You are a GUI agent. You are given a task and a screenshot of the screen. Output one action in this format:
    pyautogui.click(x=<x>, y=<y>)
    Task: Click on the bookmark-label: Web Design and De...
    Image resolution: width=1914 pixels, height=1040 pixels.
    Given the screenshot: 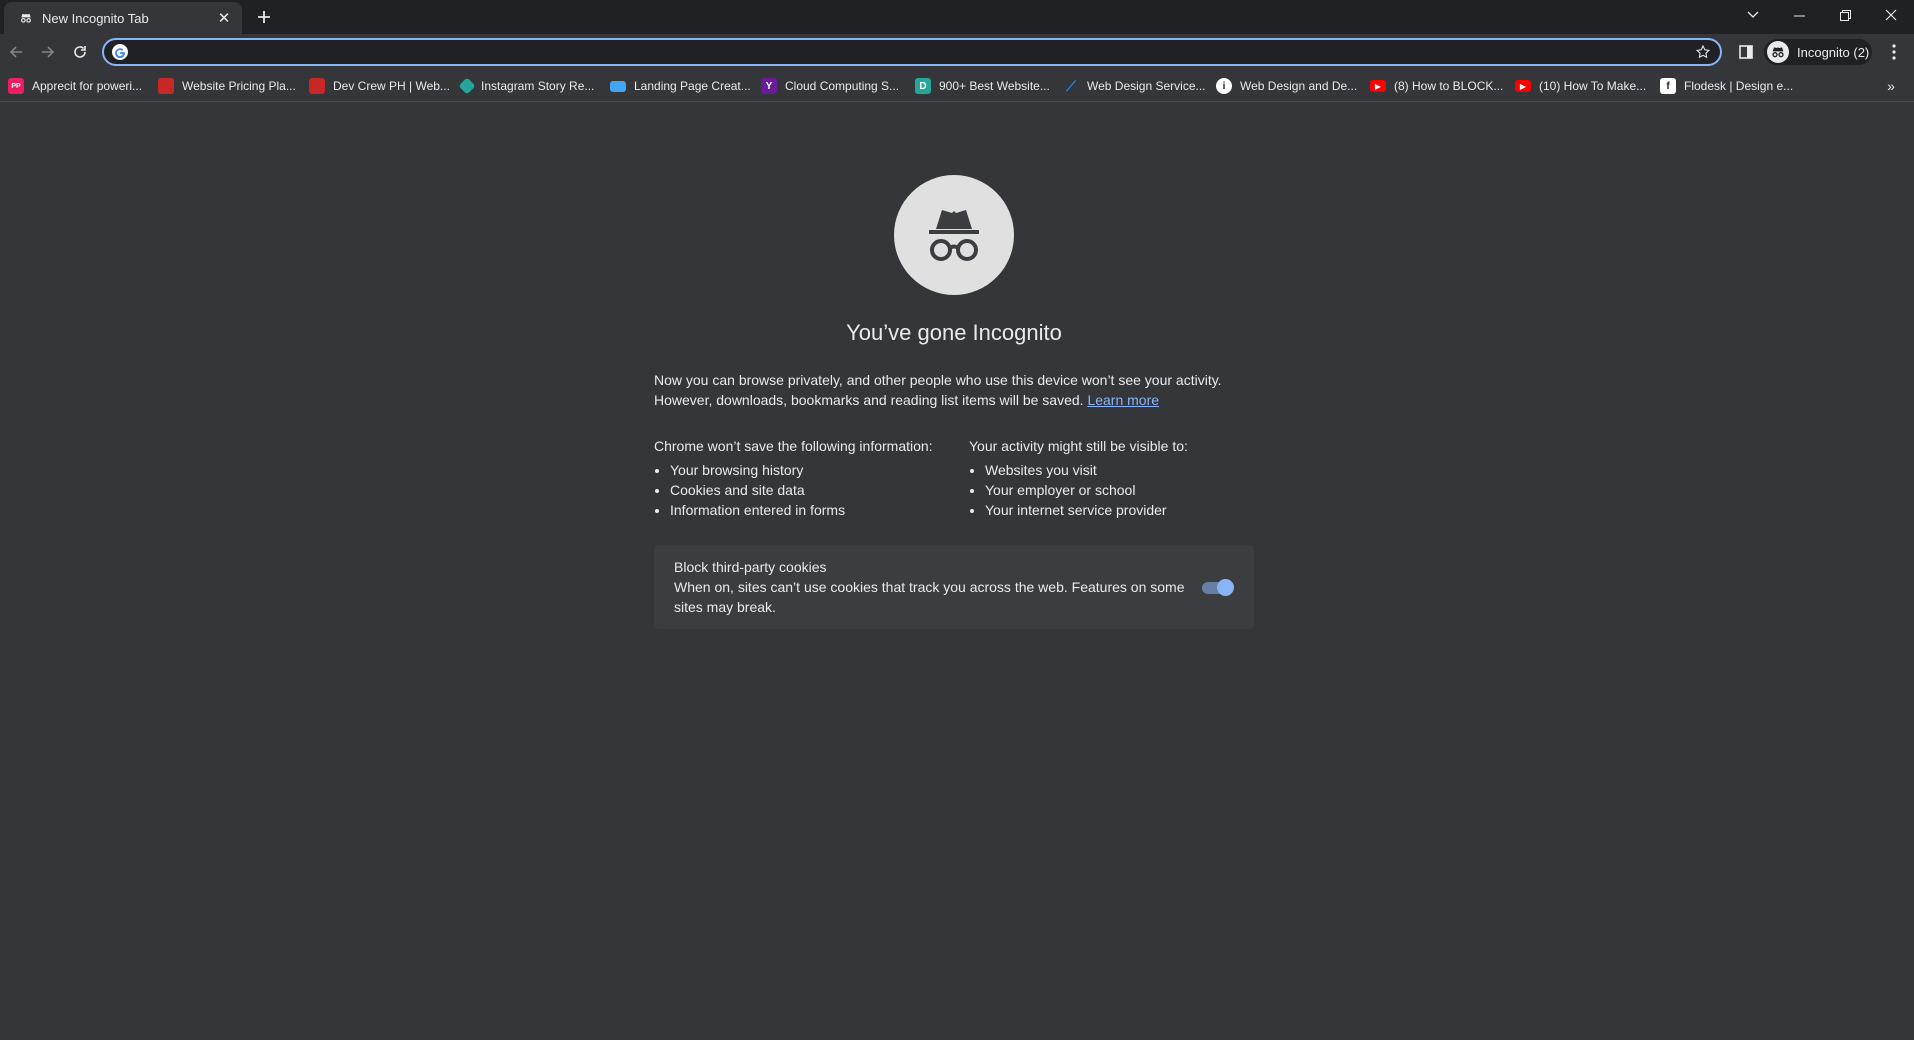 What is the action you would take?
    pyautogui.click(x=1299, y=86)
    